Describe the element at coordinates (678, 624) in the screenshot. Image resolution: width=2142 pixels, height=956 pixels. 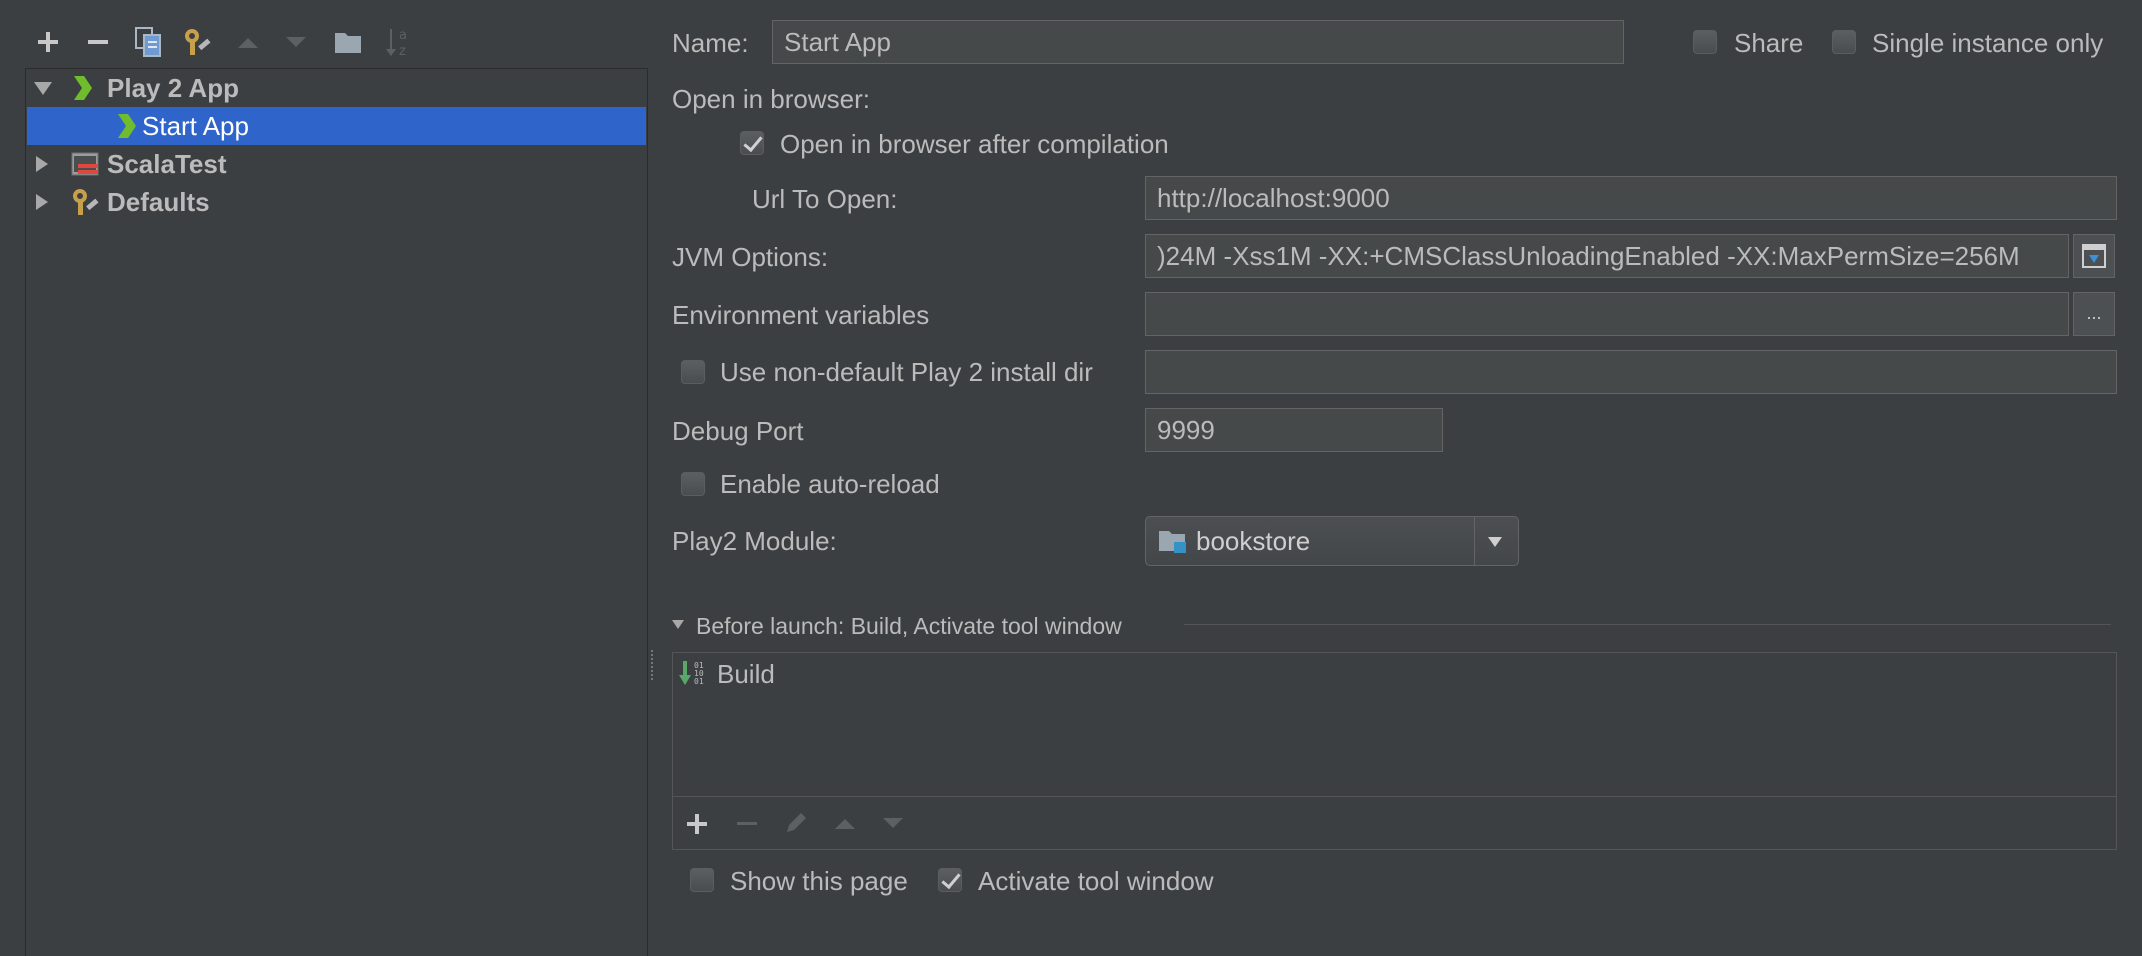
I see `collapse-arrow-icon` at that location.